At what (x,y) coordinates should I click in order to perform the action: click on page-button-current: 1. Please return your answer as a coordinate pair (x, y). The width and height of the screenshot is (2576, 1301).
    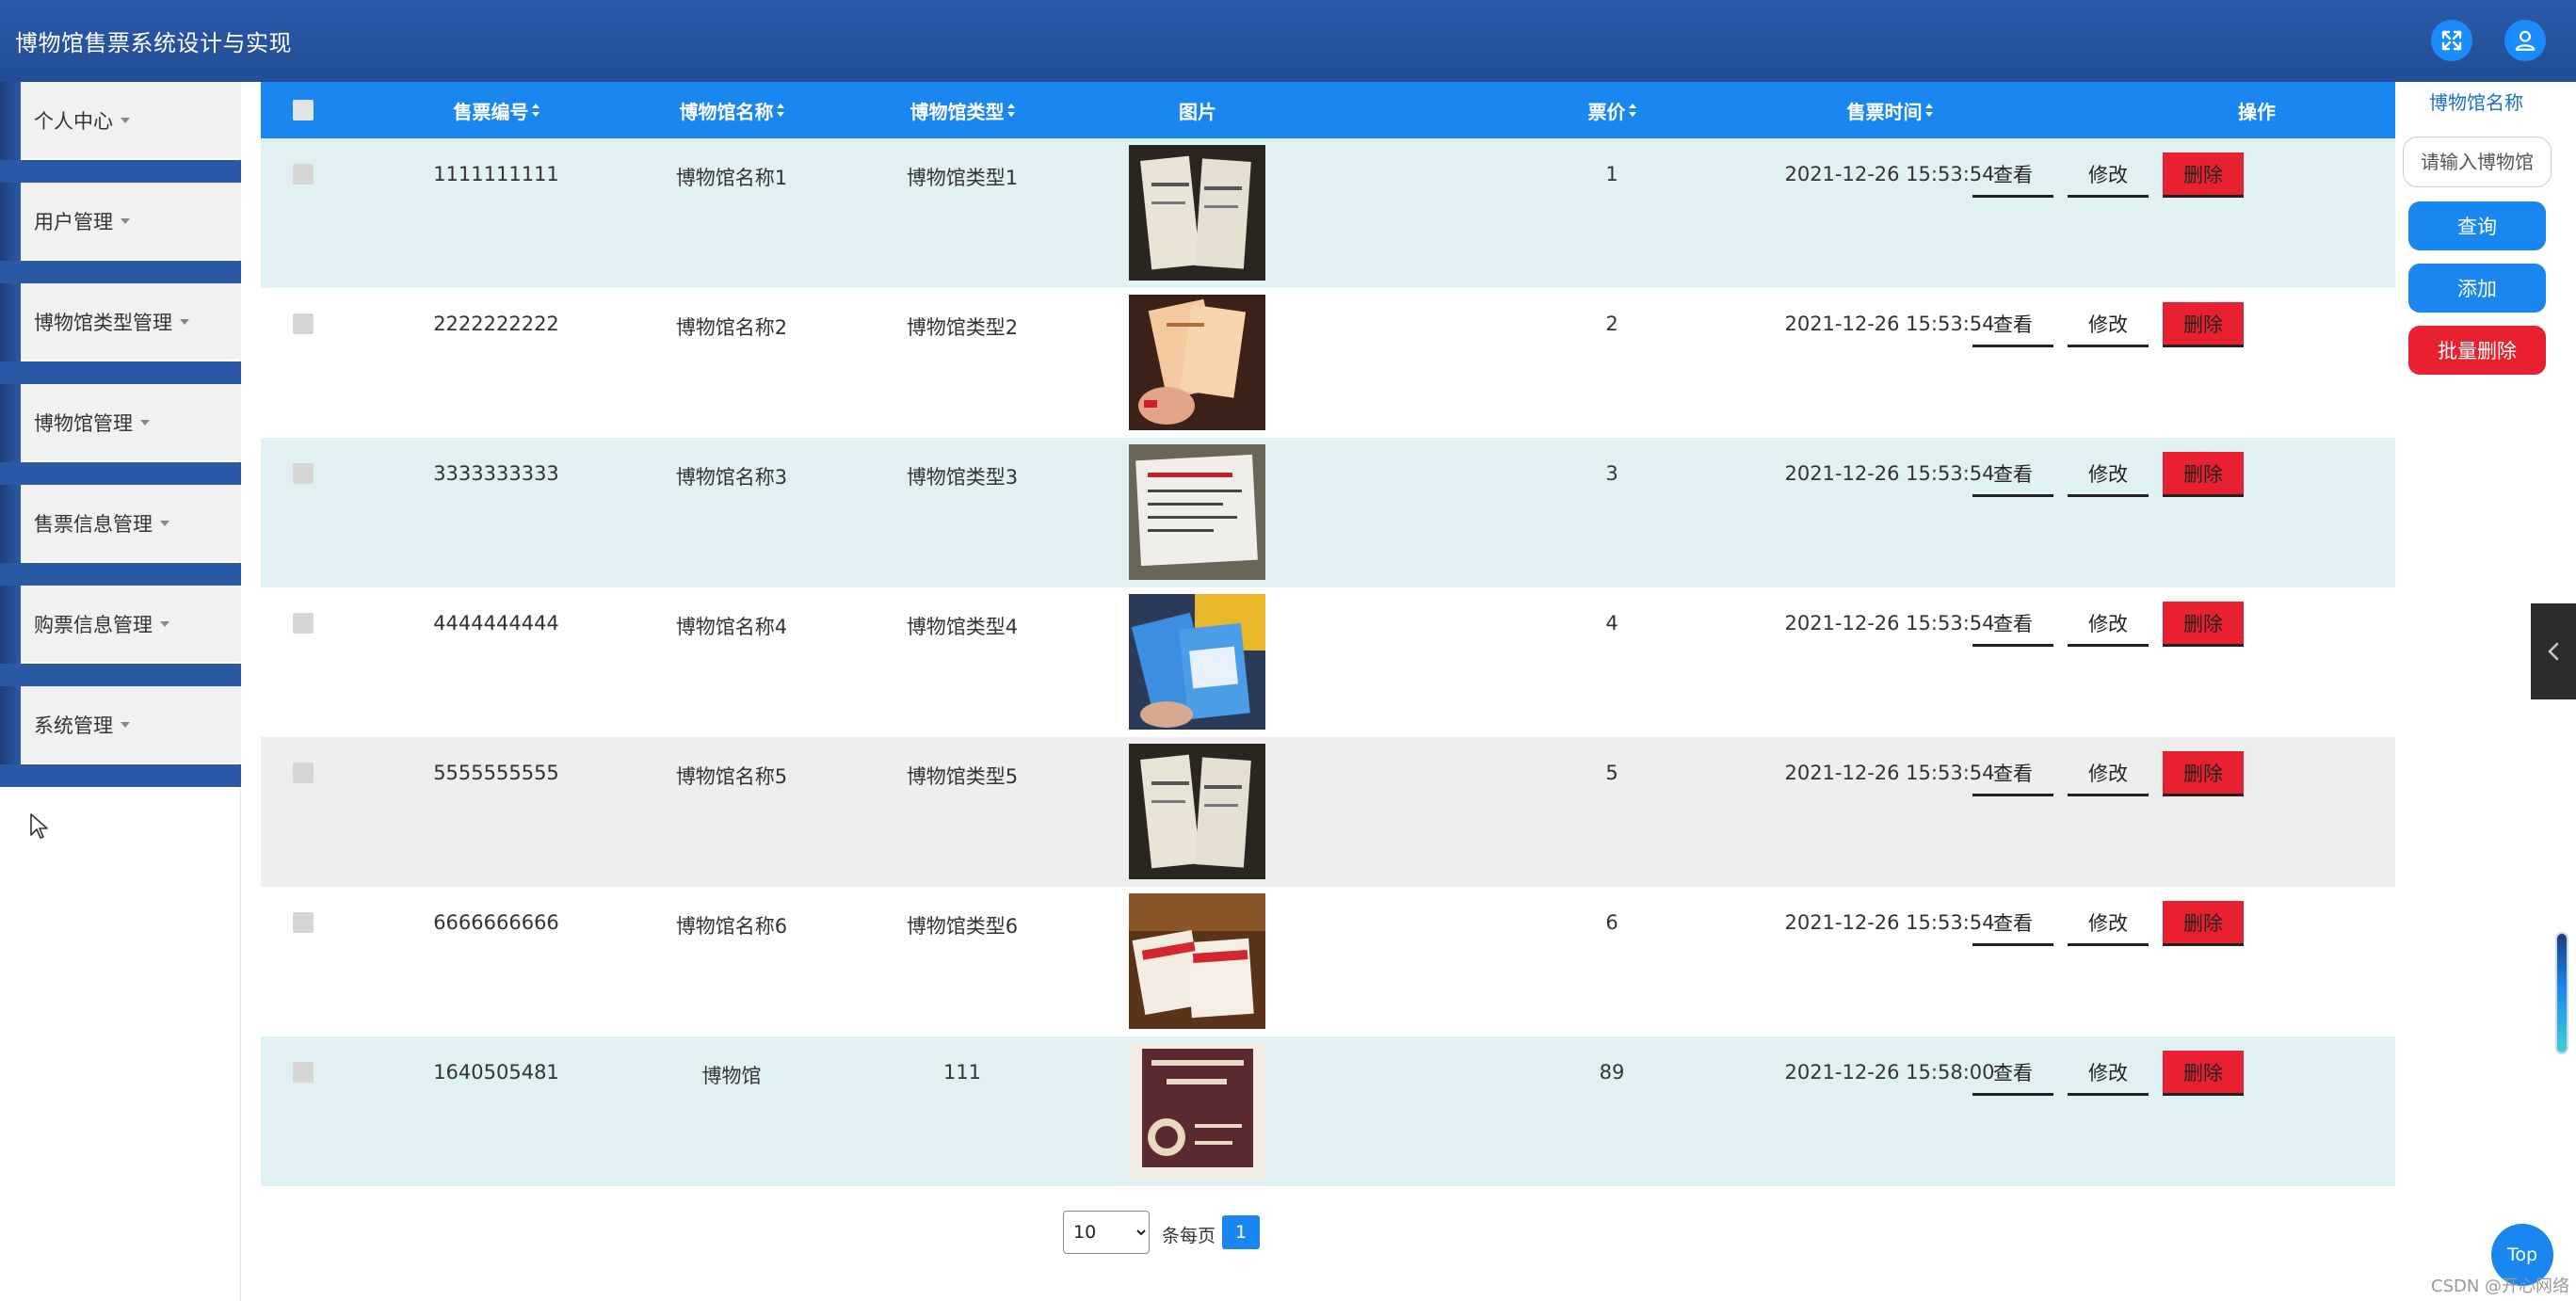
    Looking at the image, I should click on (1241, 1232).